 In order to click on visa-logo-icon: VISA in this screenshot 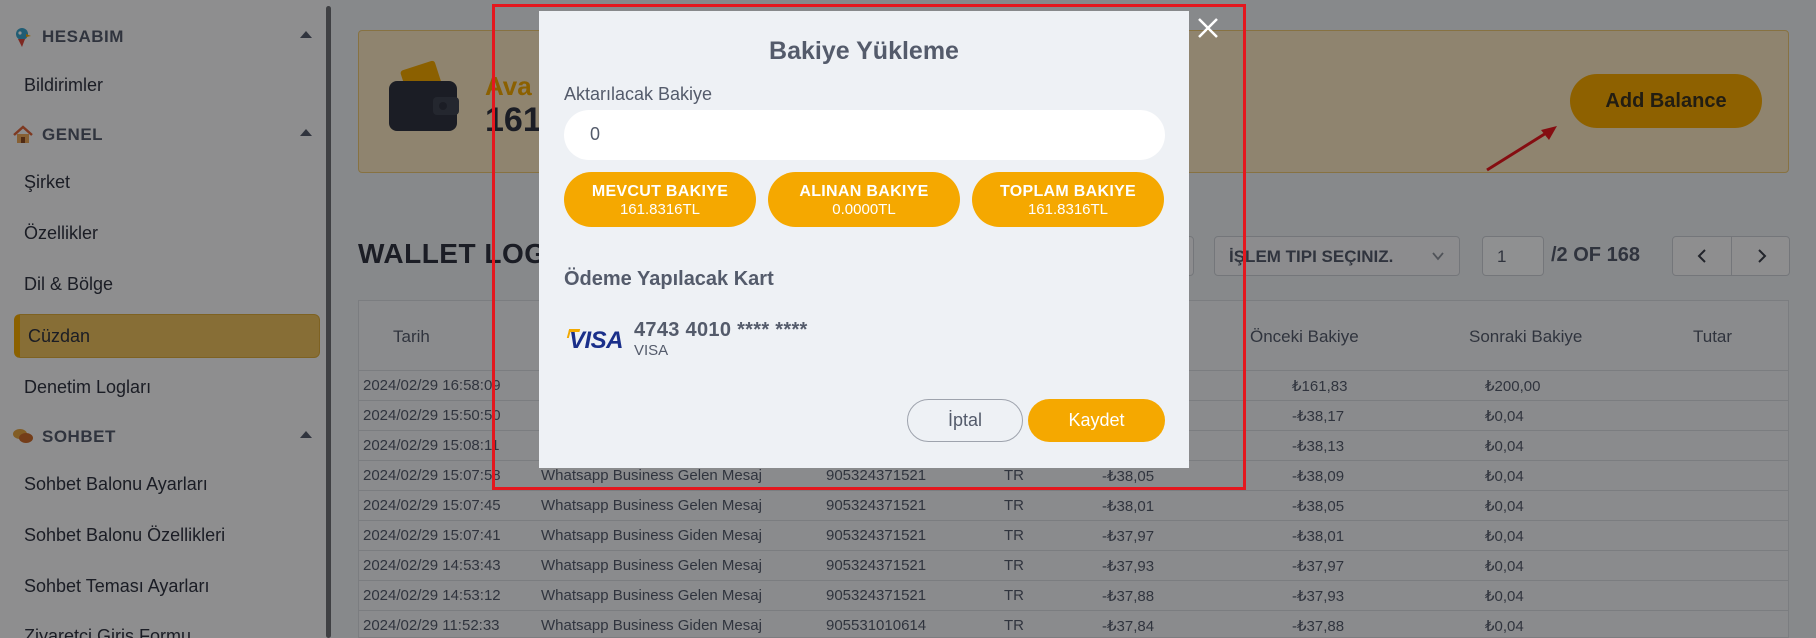, I will do `click(596, 340)`.